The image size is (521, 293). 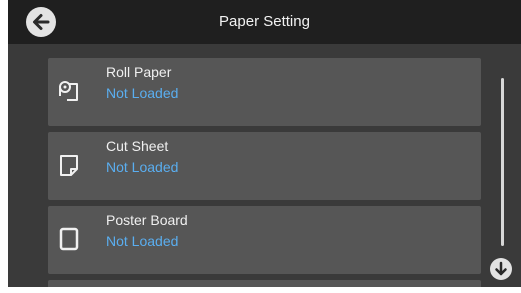 I want to click on arrow-left-icon, so click(x=41, y=22).